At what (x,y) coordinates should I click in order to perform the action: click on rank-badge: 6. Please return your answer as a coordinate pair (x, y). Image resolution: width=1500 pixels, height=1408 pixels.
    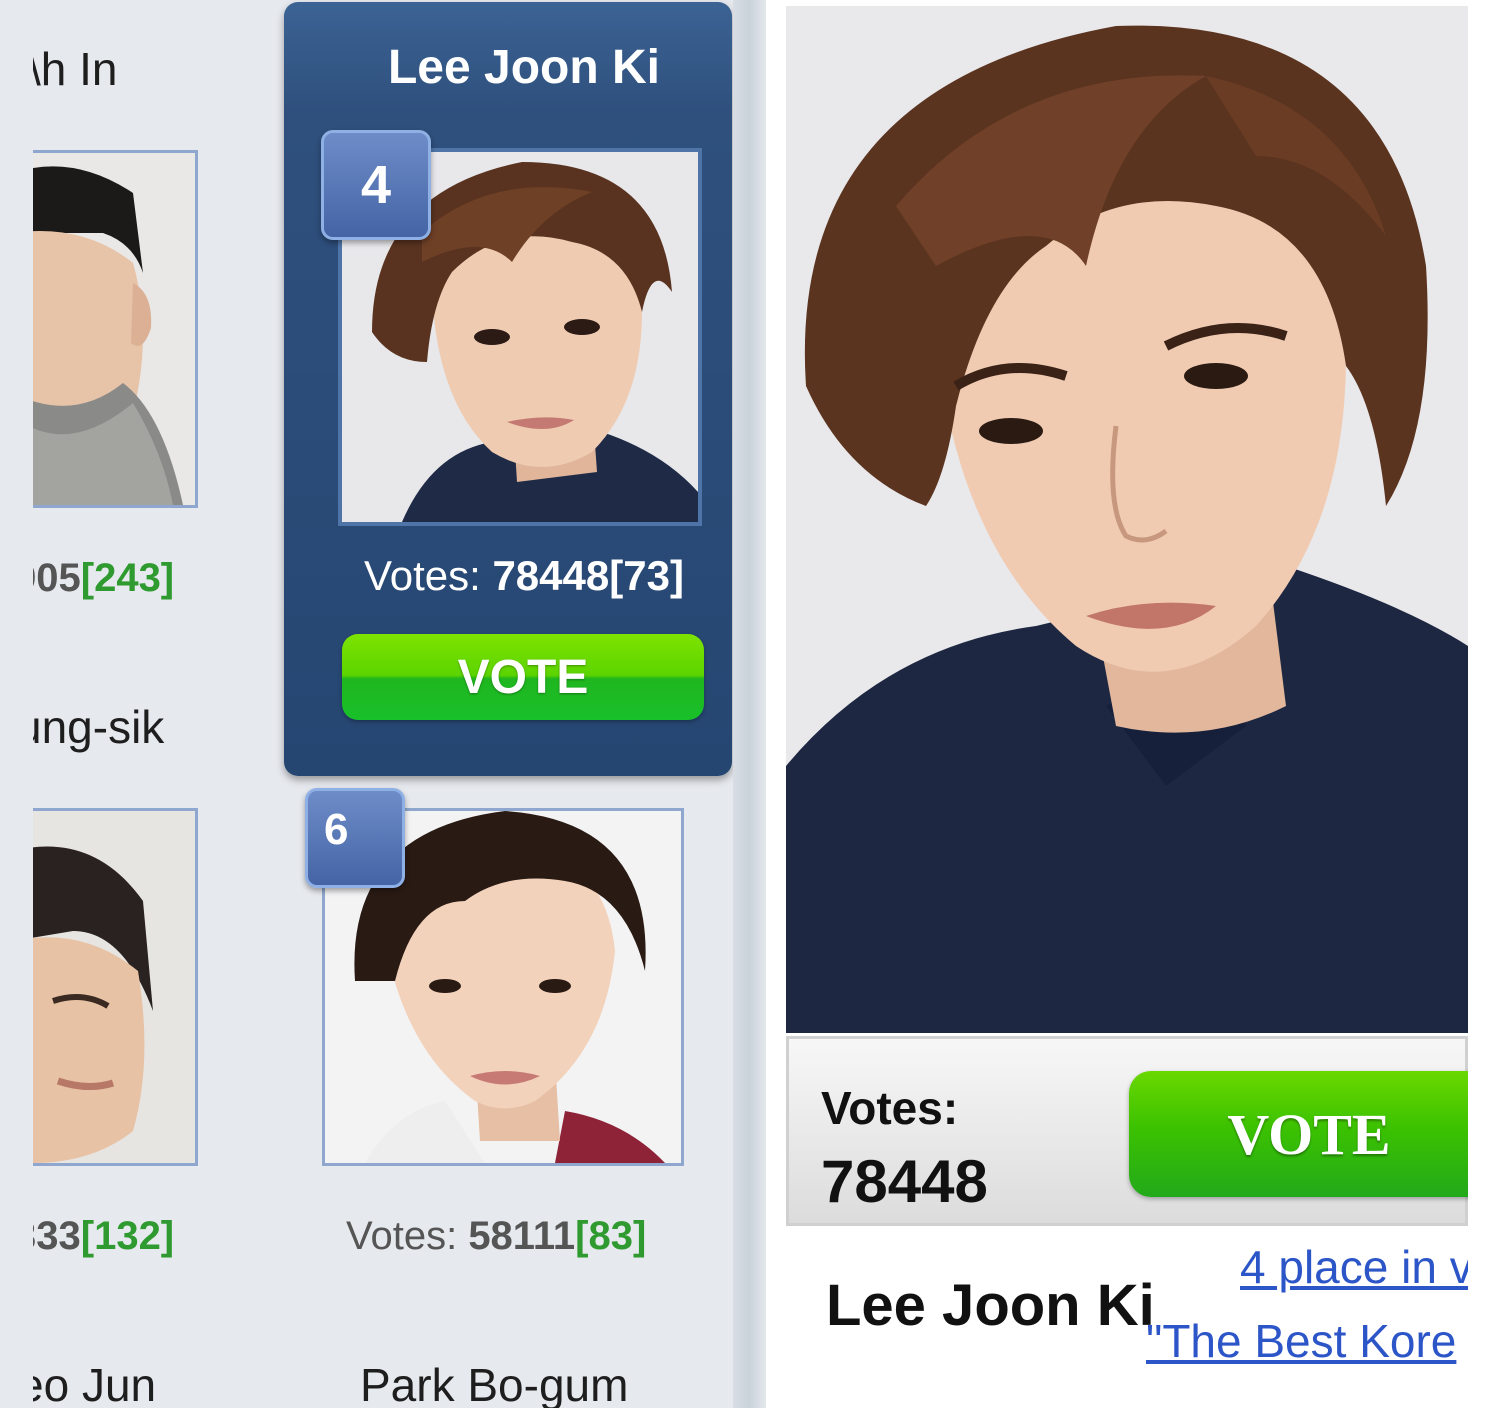
    Looking at the image, I should click on (355, 838).